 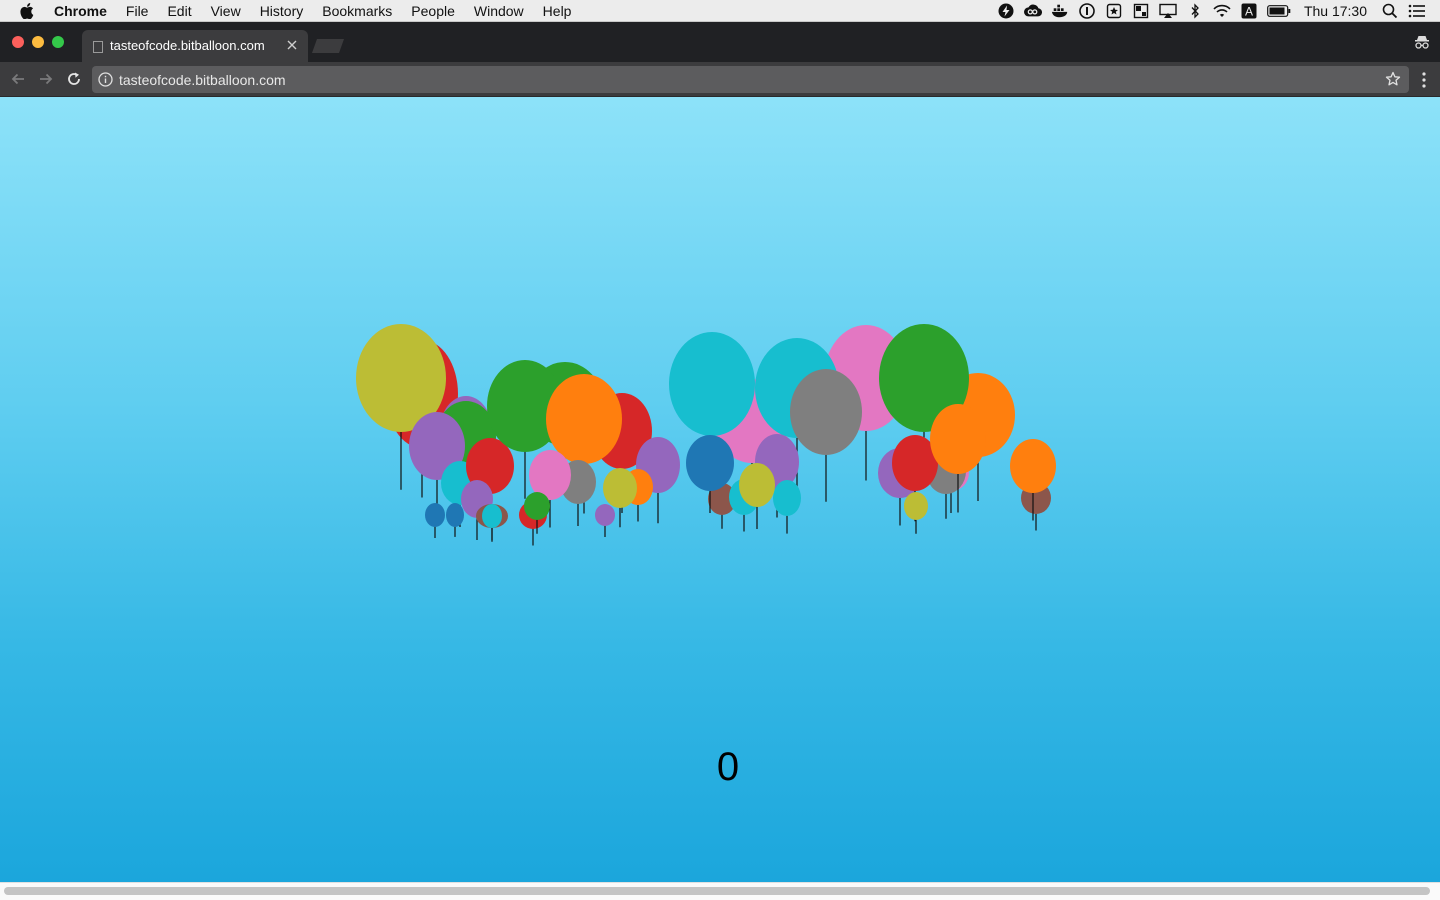 I want to click on input-source-icon: A, so click(x=1249, y=11).